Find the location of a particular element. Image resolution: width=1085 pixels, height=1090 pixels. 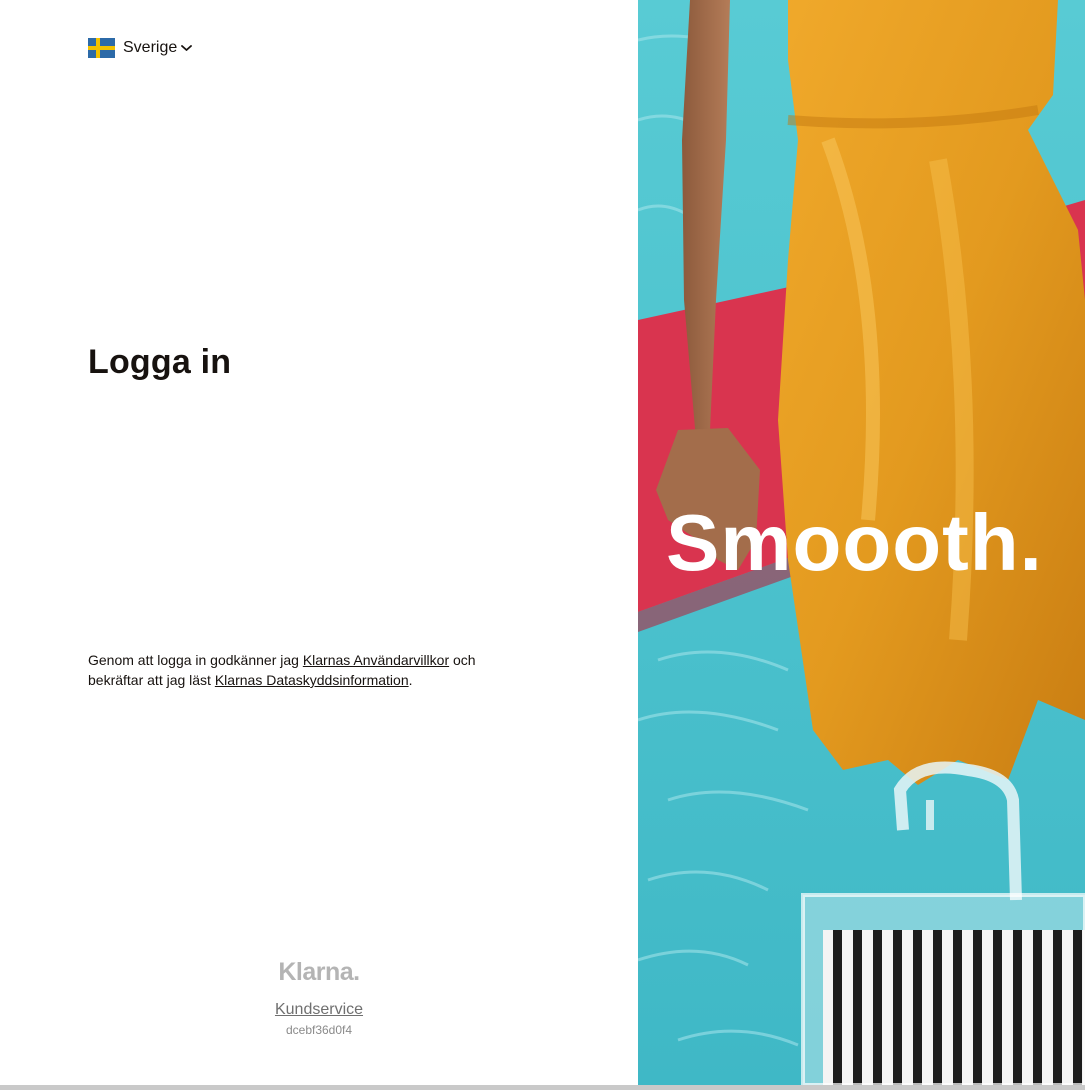

terms-text-before: Genom att logga in godkänner jag is located at coordinates (195, 660).